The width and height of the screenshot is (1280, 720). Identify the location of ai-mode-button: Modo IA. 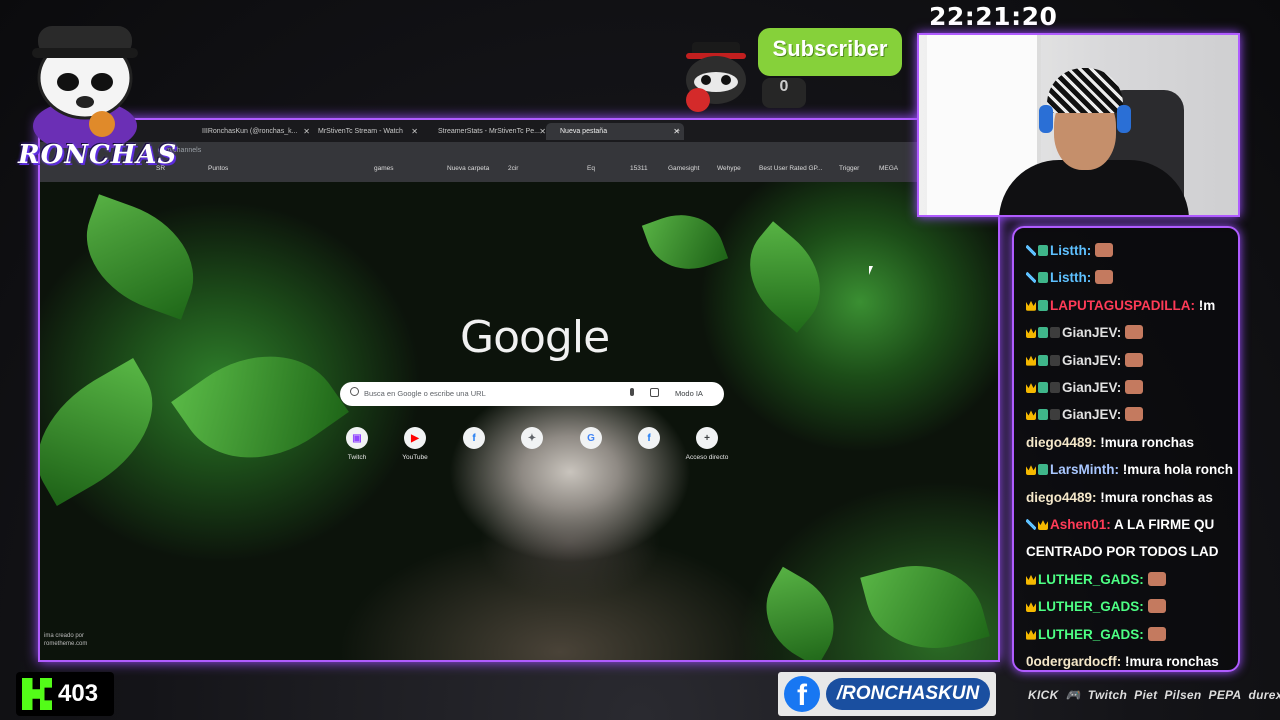
(689, 394).